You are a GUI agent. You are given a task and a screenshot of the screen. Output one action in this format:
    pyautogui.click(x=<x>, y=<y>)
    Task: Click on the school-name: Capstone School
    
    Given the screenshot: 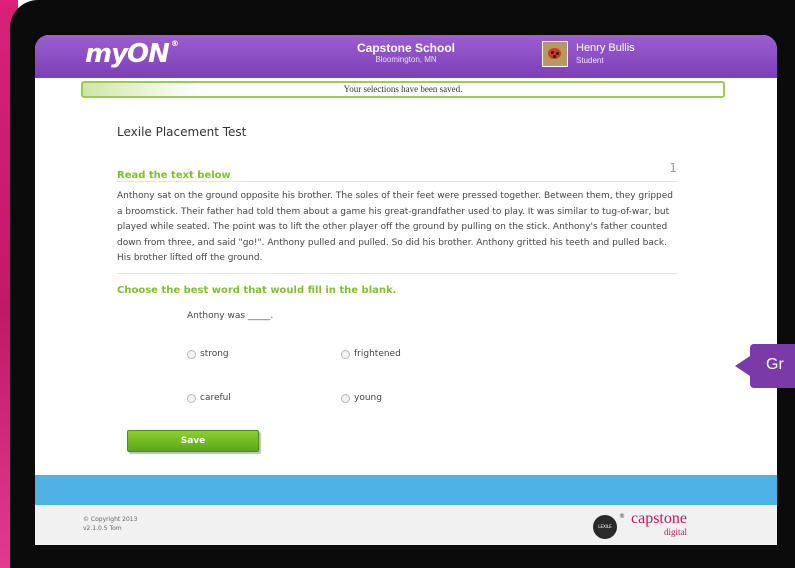 What is the action you would take?
    pyautogui.click(x=405, y=48)
    